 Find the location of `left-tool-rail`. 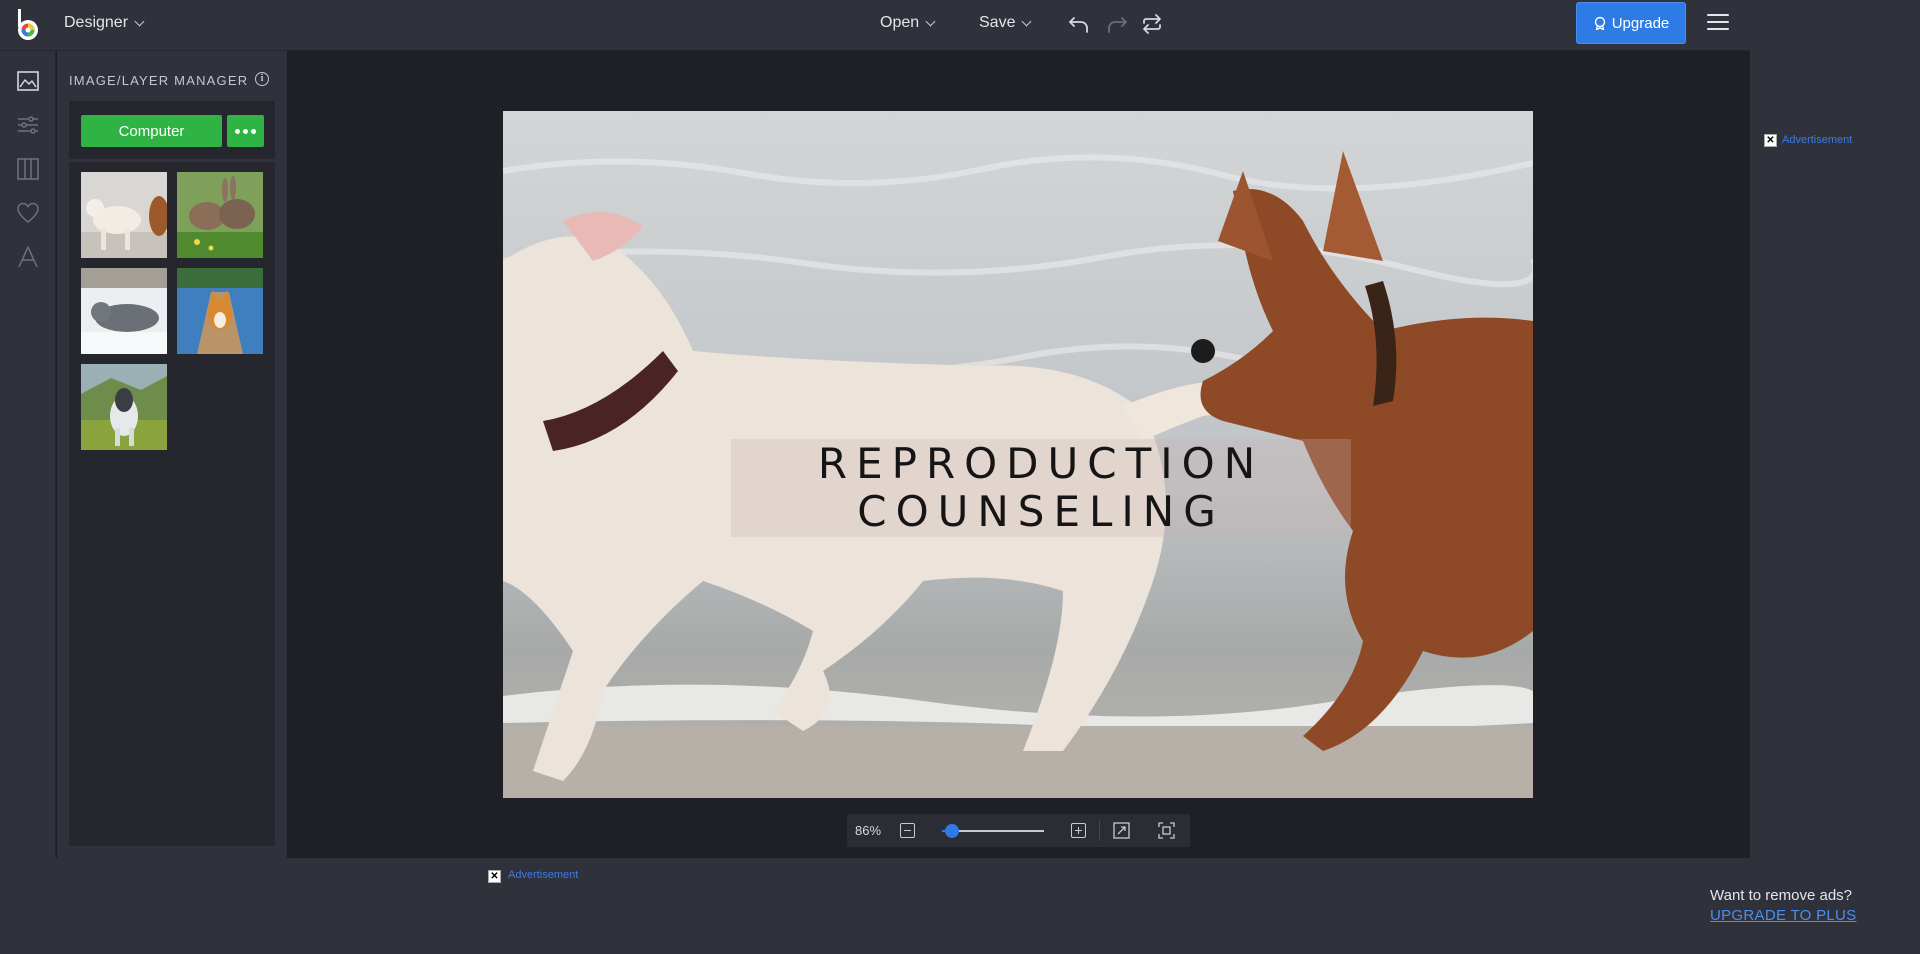

left-tool-rail is located at coordinates (28, 454).